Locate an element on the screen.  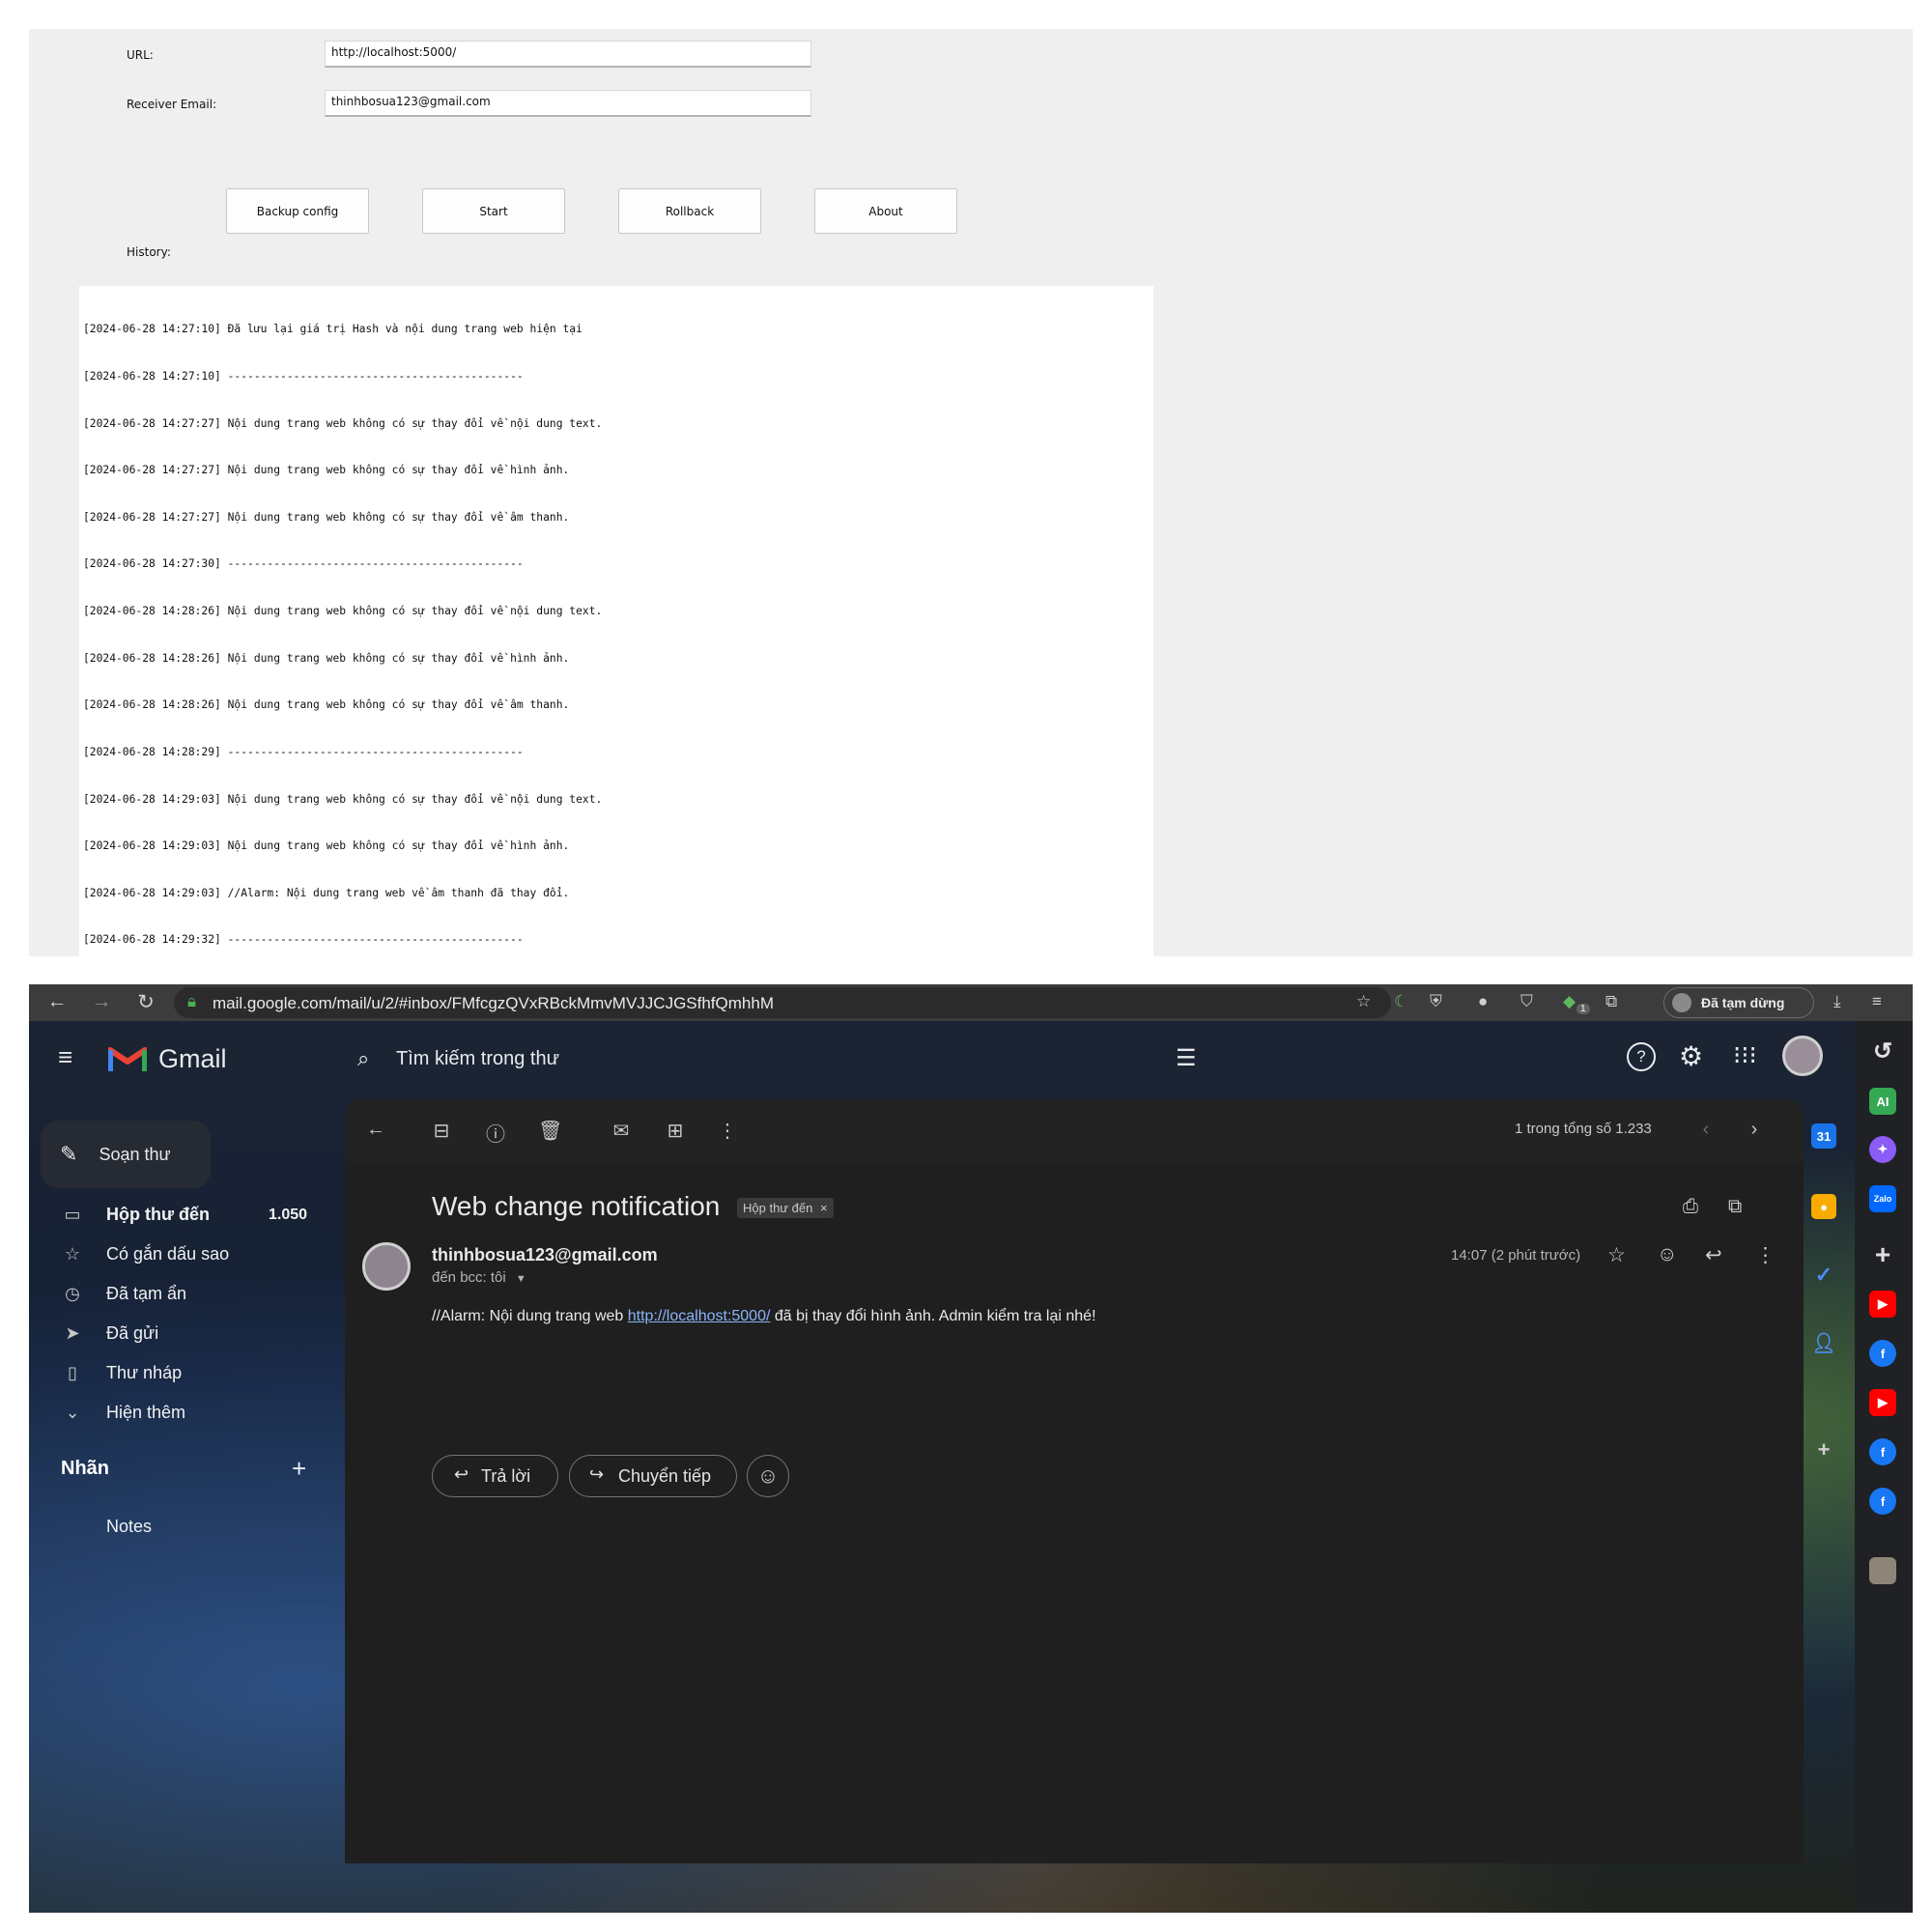
add-addon-plus-icon: + is located at coordinates (1823, 1450).